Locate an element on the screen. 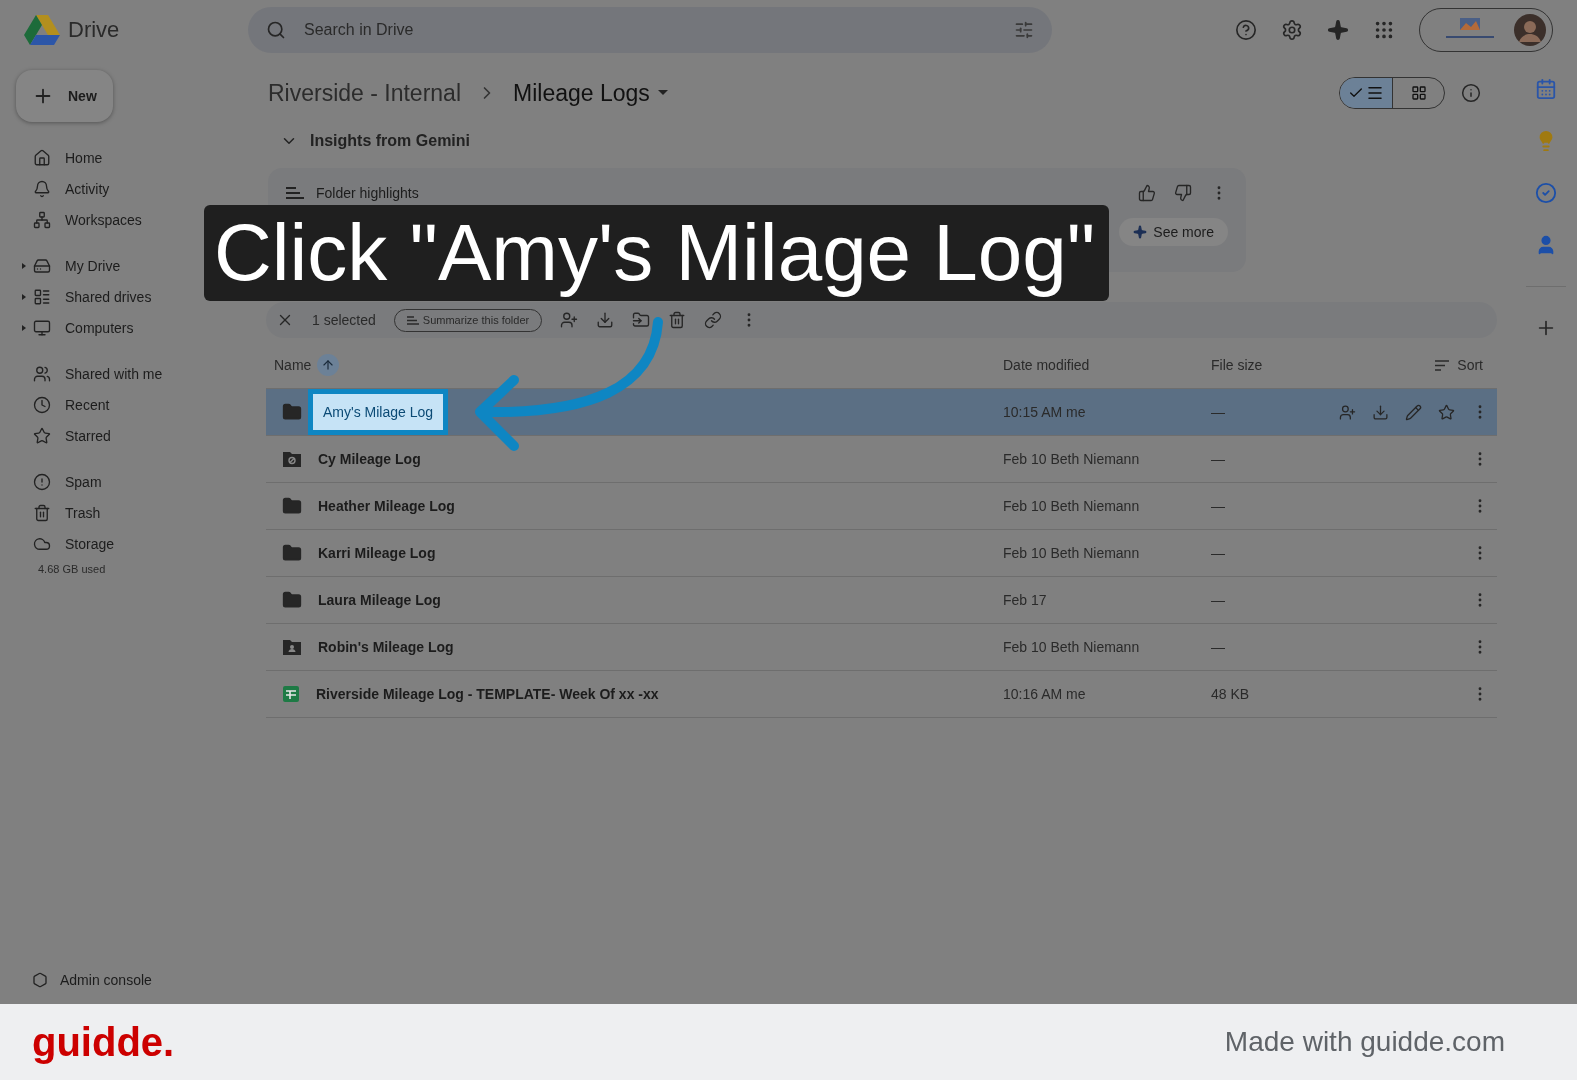 This screenshot has width=1577, height=1080. size-cell: 48 KB is located at coordinates (1230, 694).